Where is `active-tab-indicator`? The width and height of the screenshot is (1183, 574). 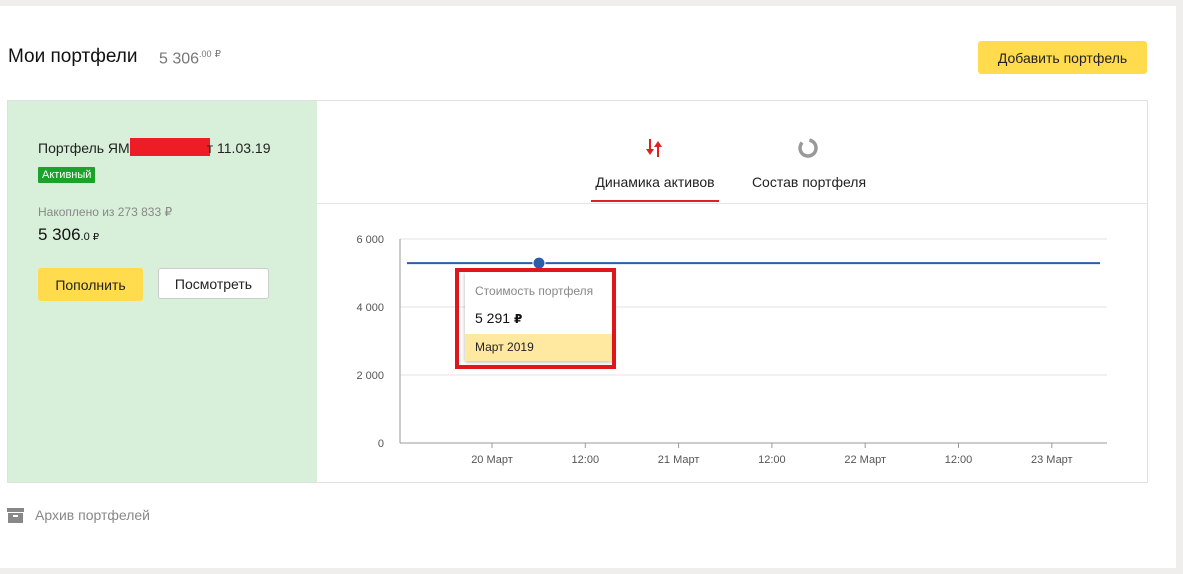
active-tab-indicator is located at coordinates (655, 201).